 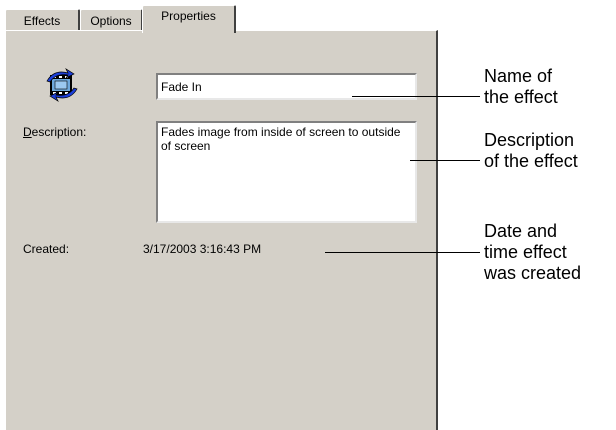 I want to click on description-label: Description:, so click(x=54, y=132).